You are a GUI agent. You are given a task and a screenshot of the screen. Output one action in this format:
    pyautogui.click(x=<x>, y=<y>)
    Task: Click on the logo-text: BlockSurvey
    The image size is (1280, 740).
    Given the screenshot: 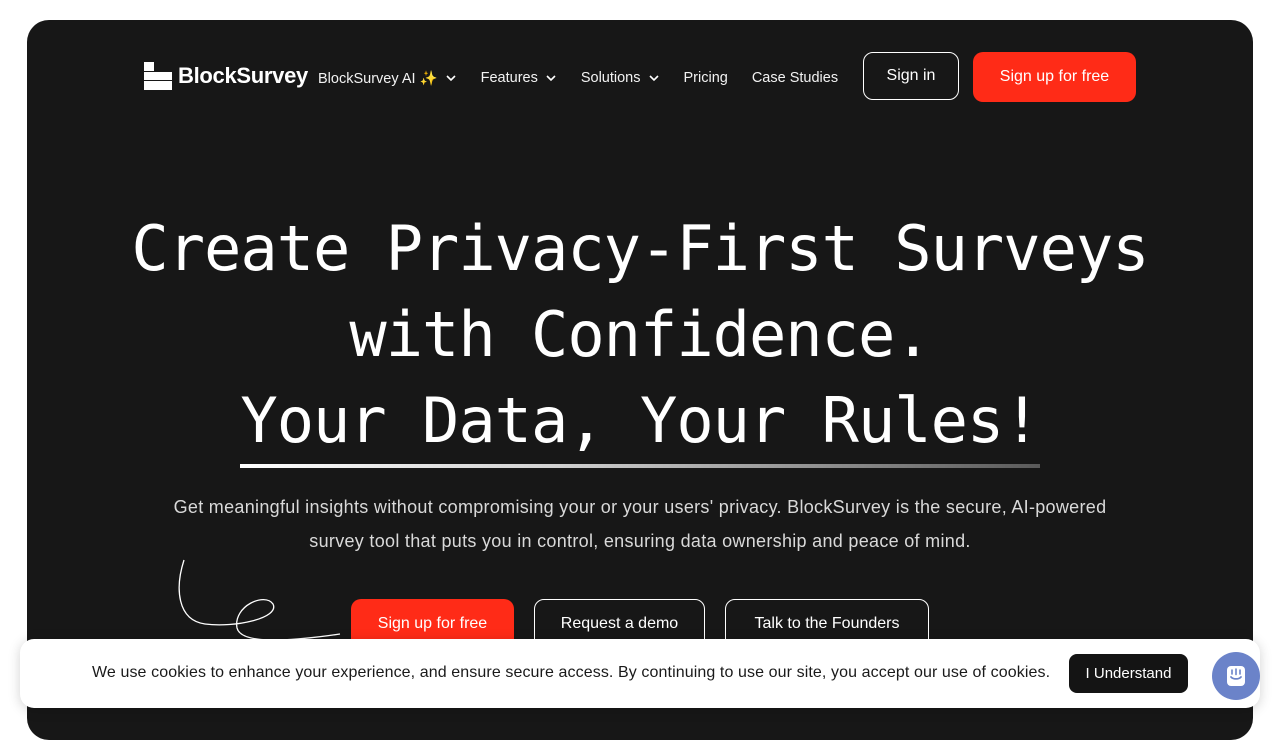 What is the action you would take?
    pyautogui.click(x=243, y=75)
    